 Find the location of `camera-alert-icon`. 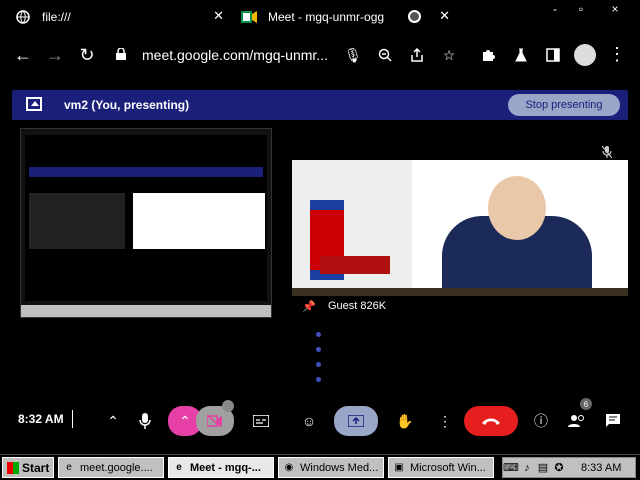

camera-alert-icon is located at coordinates (228, 406).